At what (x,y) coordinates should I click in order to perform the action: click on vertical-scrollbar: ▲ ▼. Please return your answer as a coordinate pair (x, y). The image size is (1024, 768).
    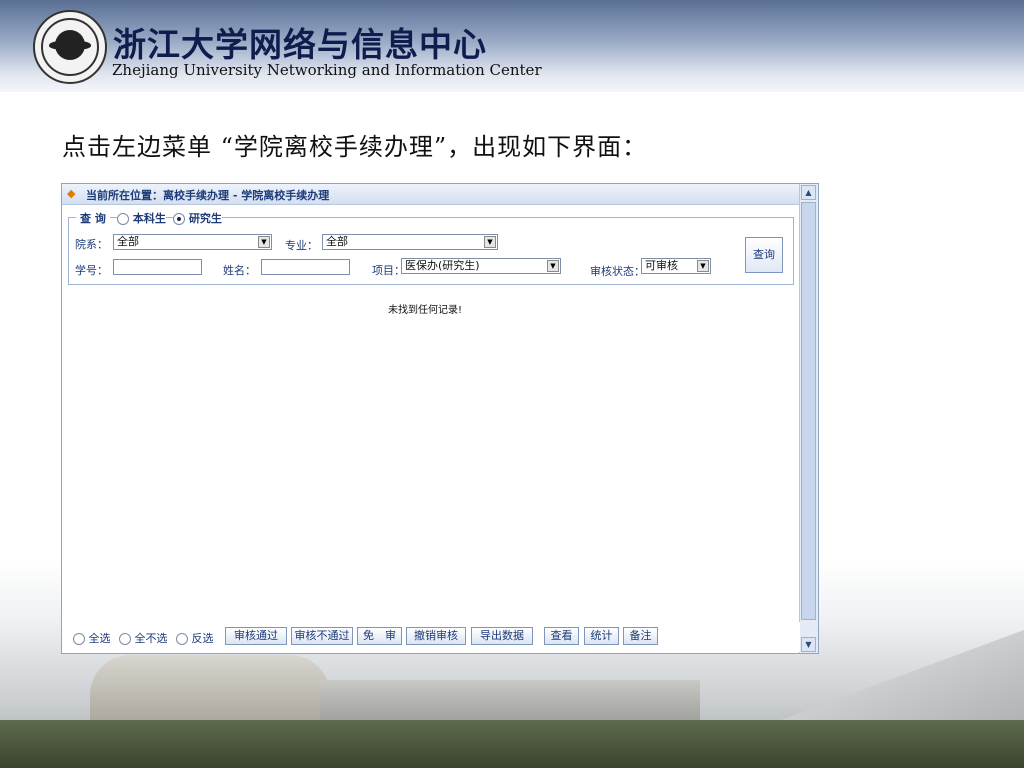
    Looking at the image, I should click on (808, 418).